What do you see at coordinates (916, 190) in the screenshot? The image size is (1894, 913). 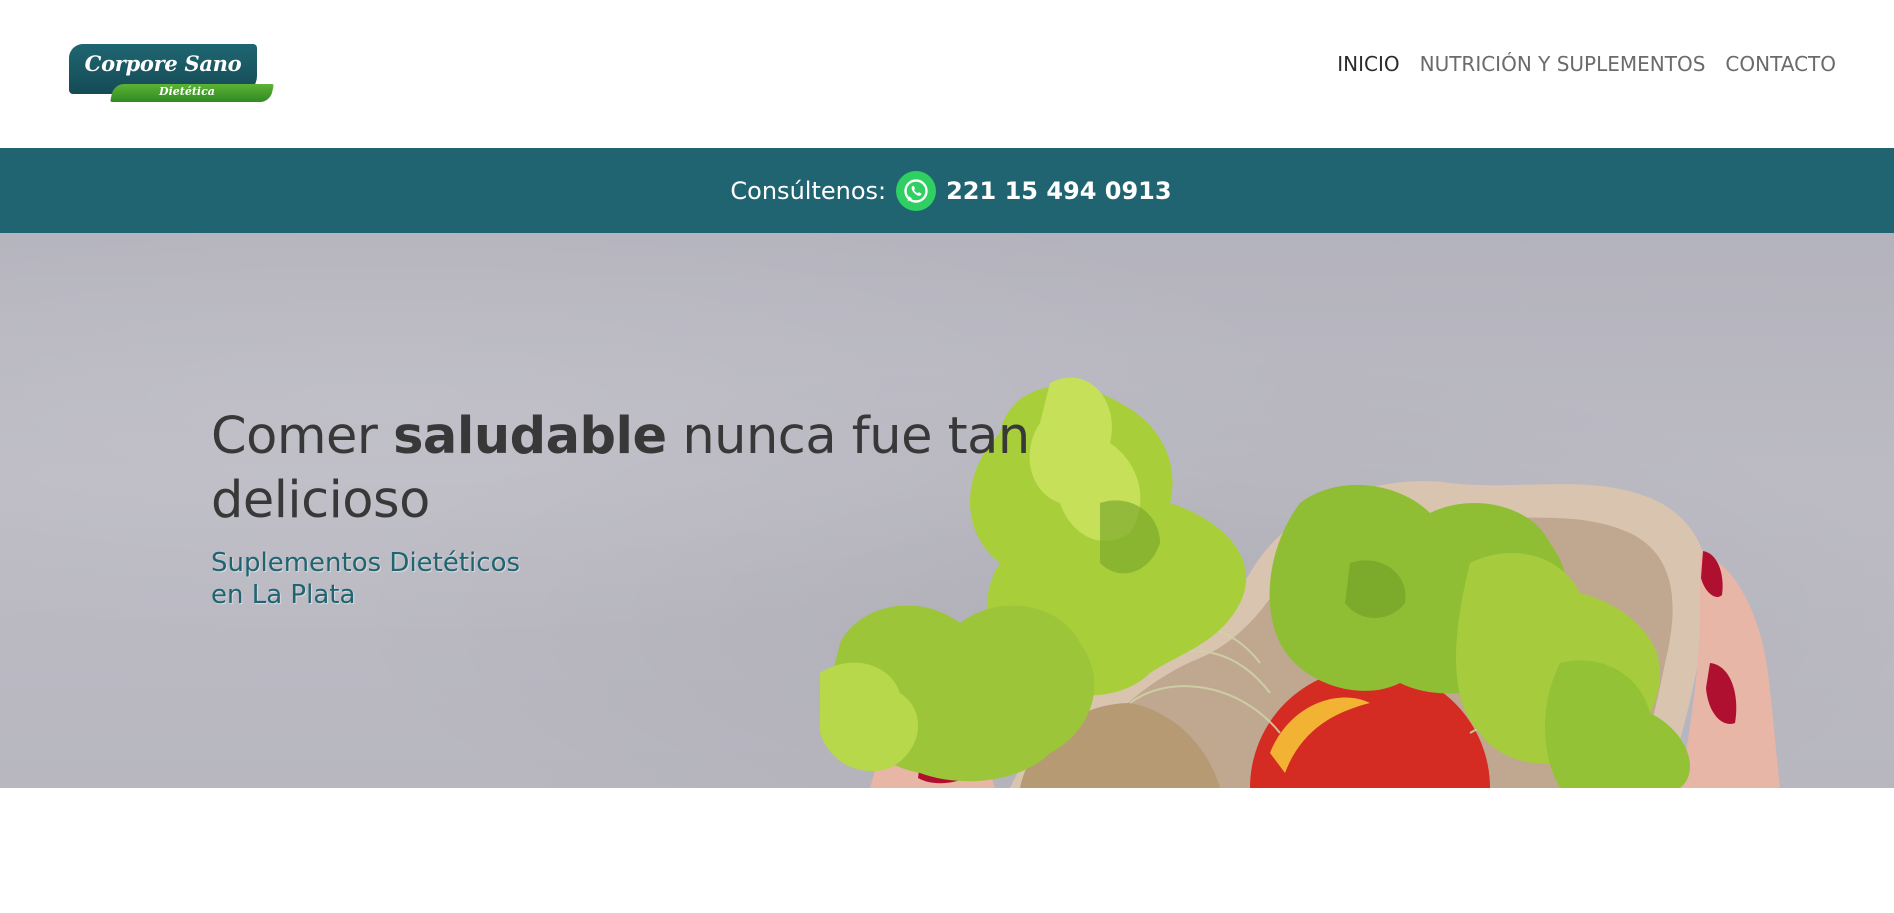 I see `whatsapp-icon` at bounding box center [916, 190].